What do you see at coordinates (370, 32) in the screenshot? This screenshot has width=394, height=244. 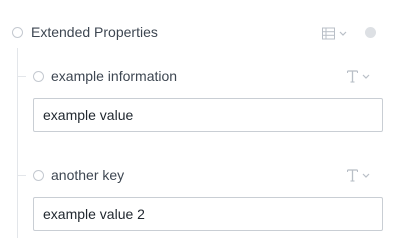 I see `status-dot-icon` at bounding box center [370, 32].